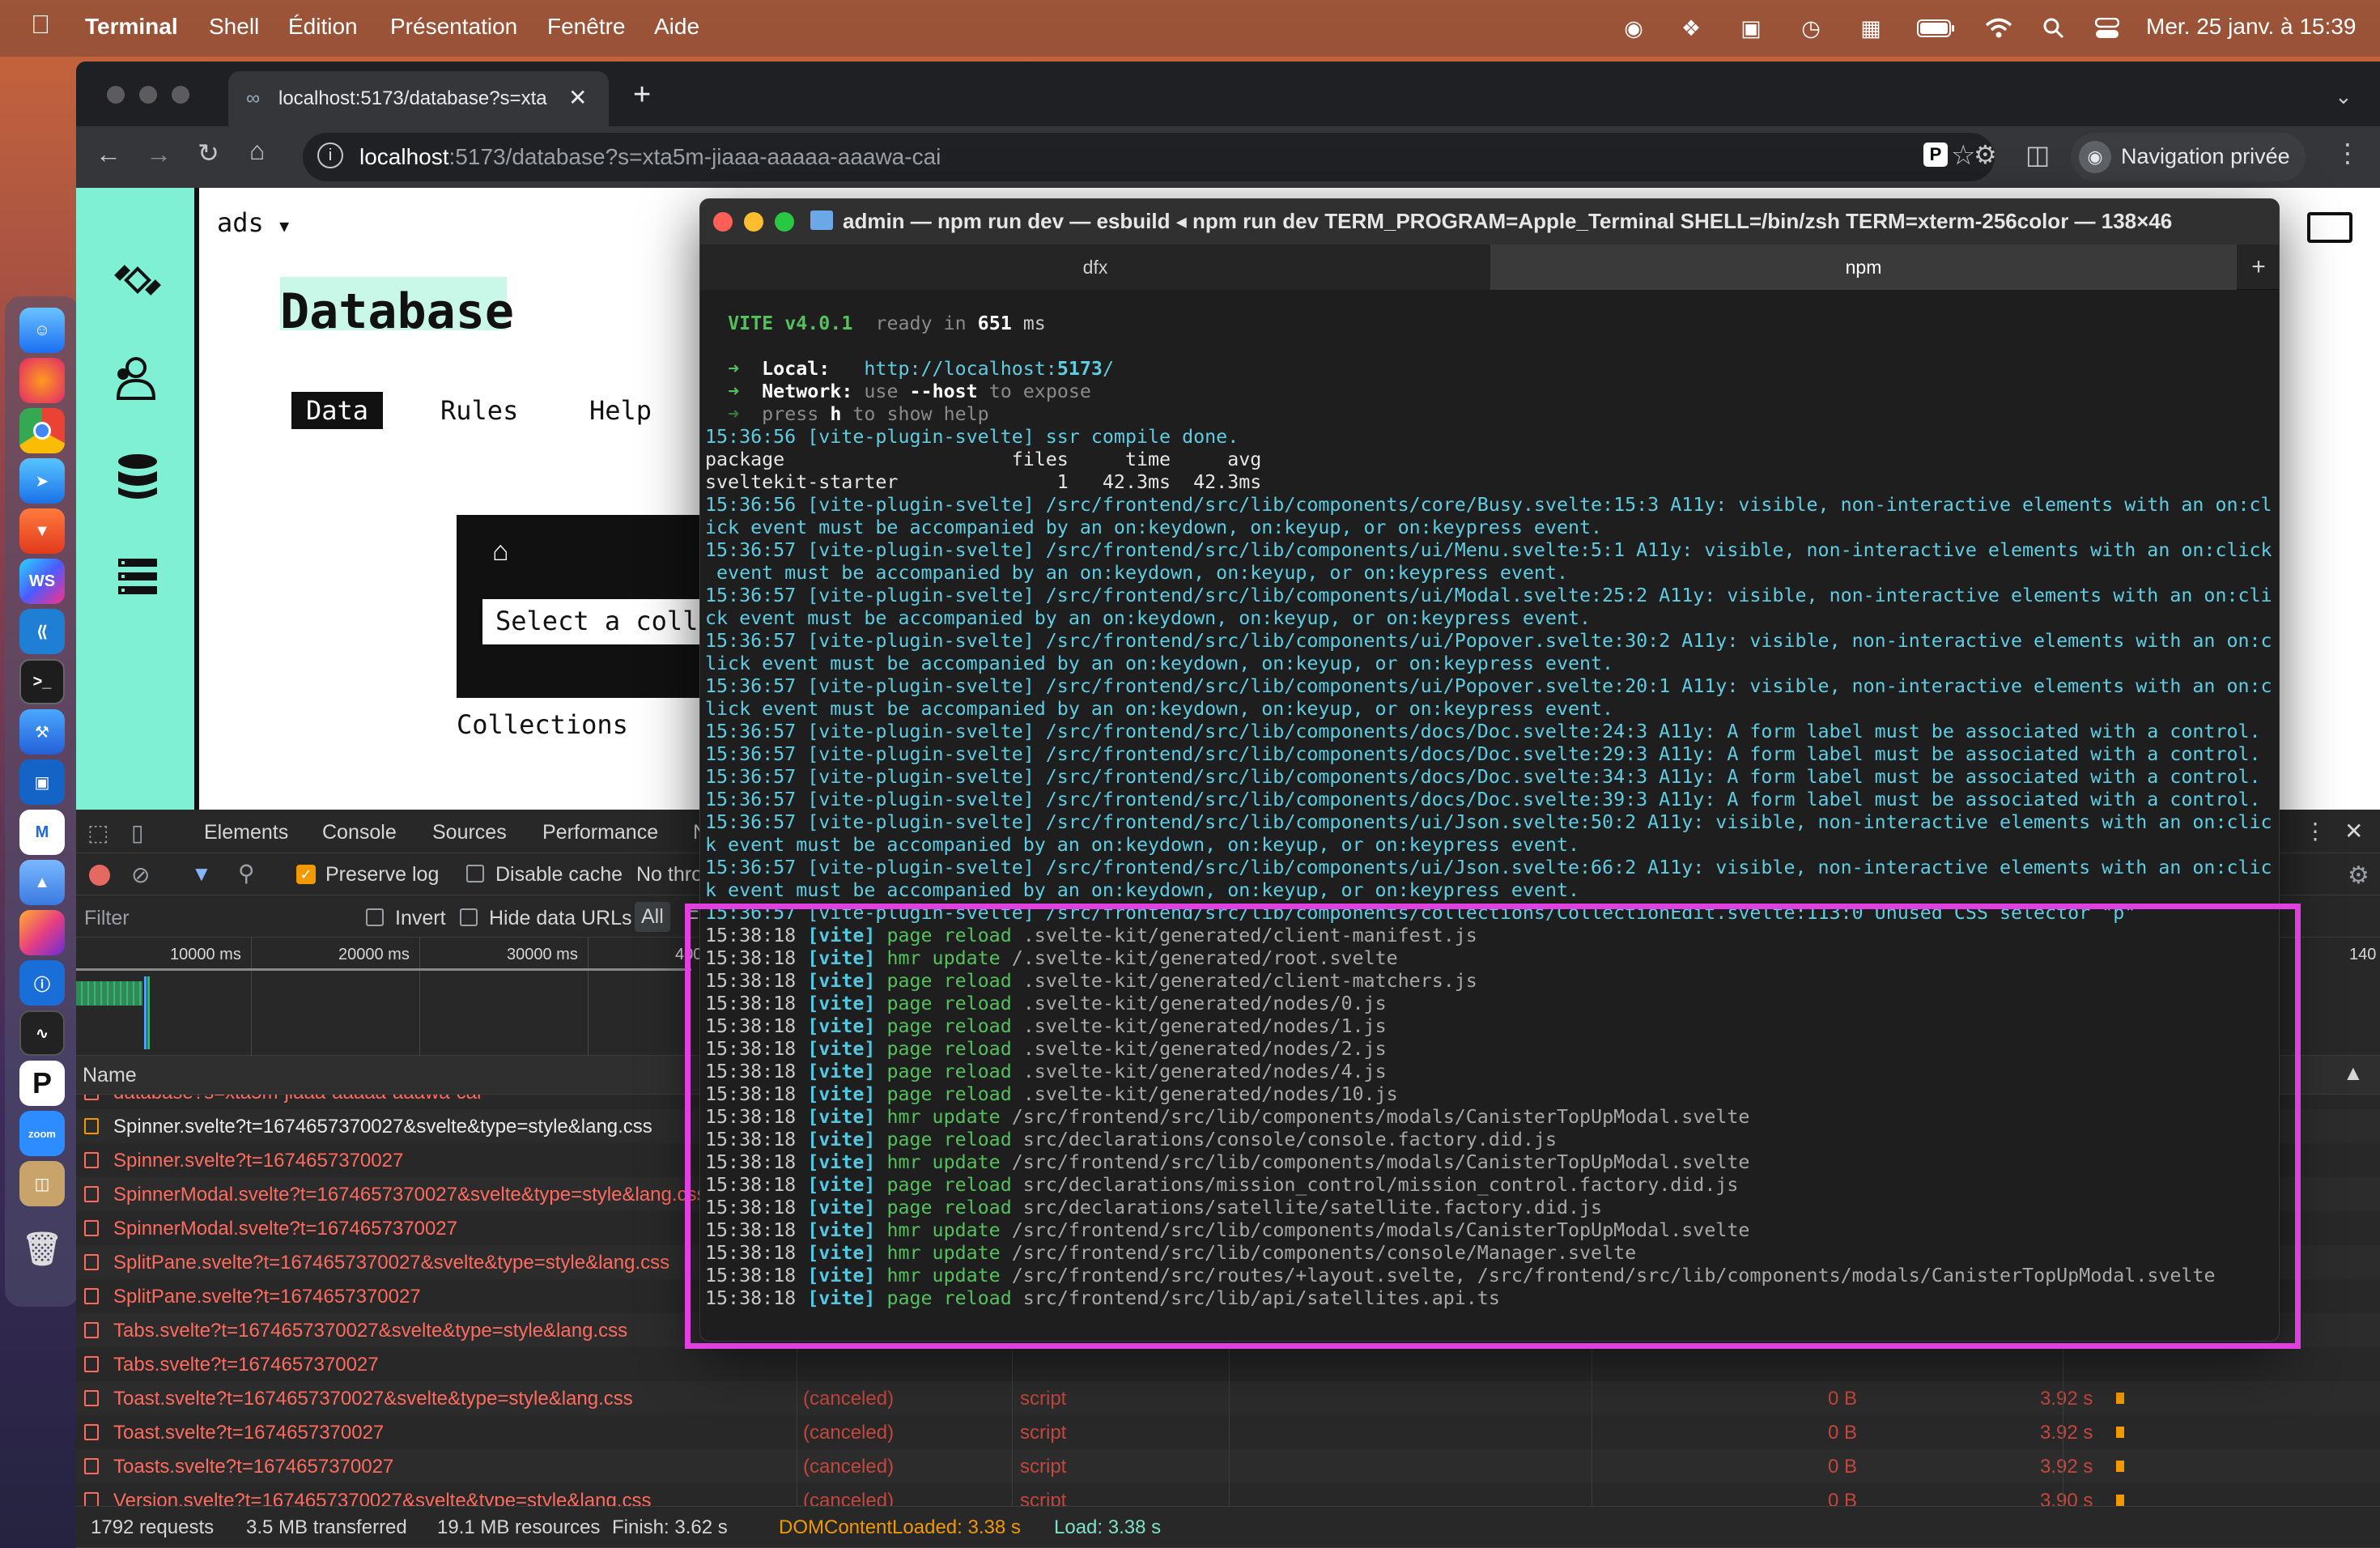 This screenshot has width=2380, height=1548. What do you see at coordinates (1870, 29) in the screenshot?
I see `calendar-icon: ▦` at bounding box center [1870, 29].